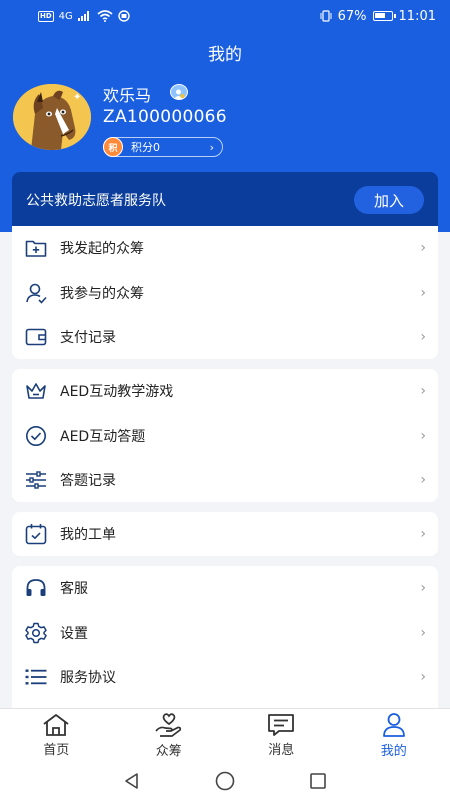 Image resolution: width=450 pixels, height=800 pixels. Describe the element at coordinates (36, 293) in the screenshot. I see `user-check-icon` at that location.